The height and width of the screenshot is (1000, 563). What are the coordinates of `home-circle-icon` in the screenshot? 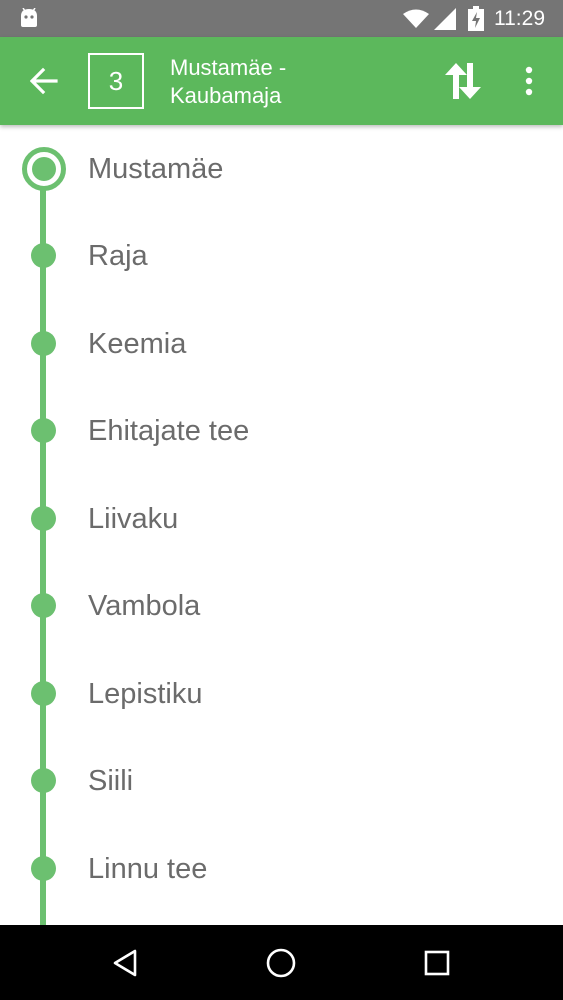 It's located at (281, 963).